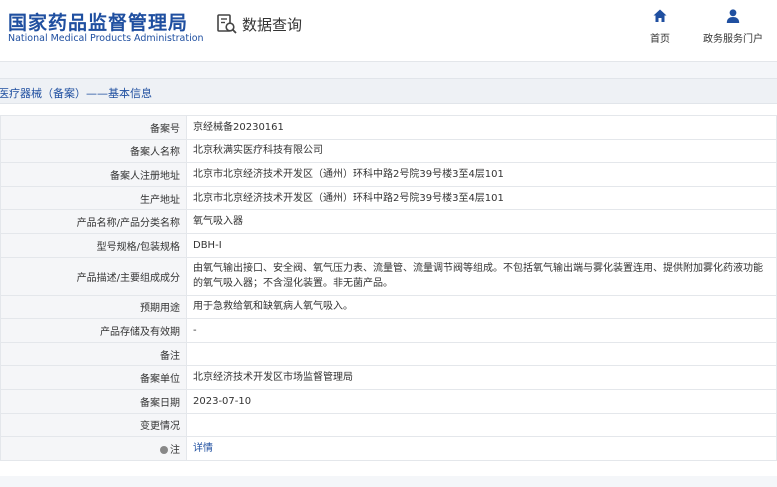 The width and height of the screenshot is (777, 487). I want to click on table-row: 产品存储及有效期 -, so click(388, 330).